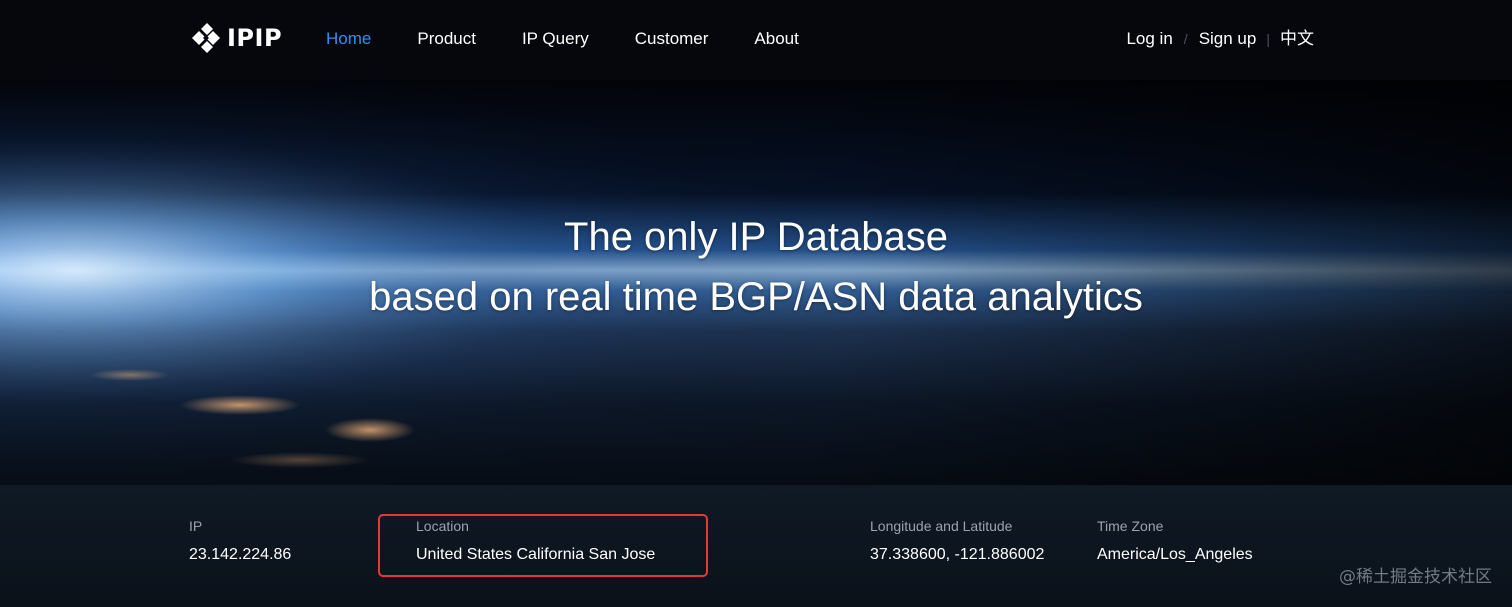  Describe the element at coordinates (240, 541) in the screenshot. I see `ip-info: IP 23.142.224.86` at that location.